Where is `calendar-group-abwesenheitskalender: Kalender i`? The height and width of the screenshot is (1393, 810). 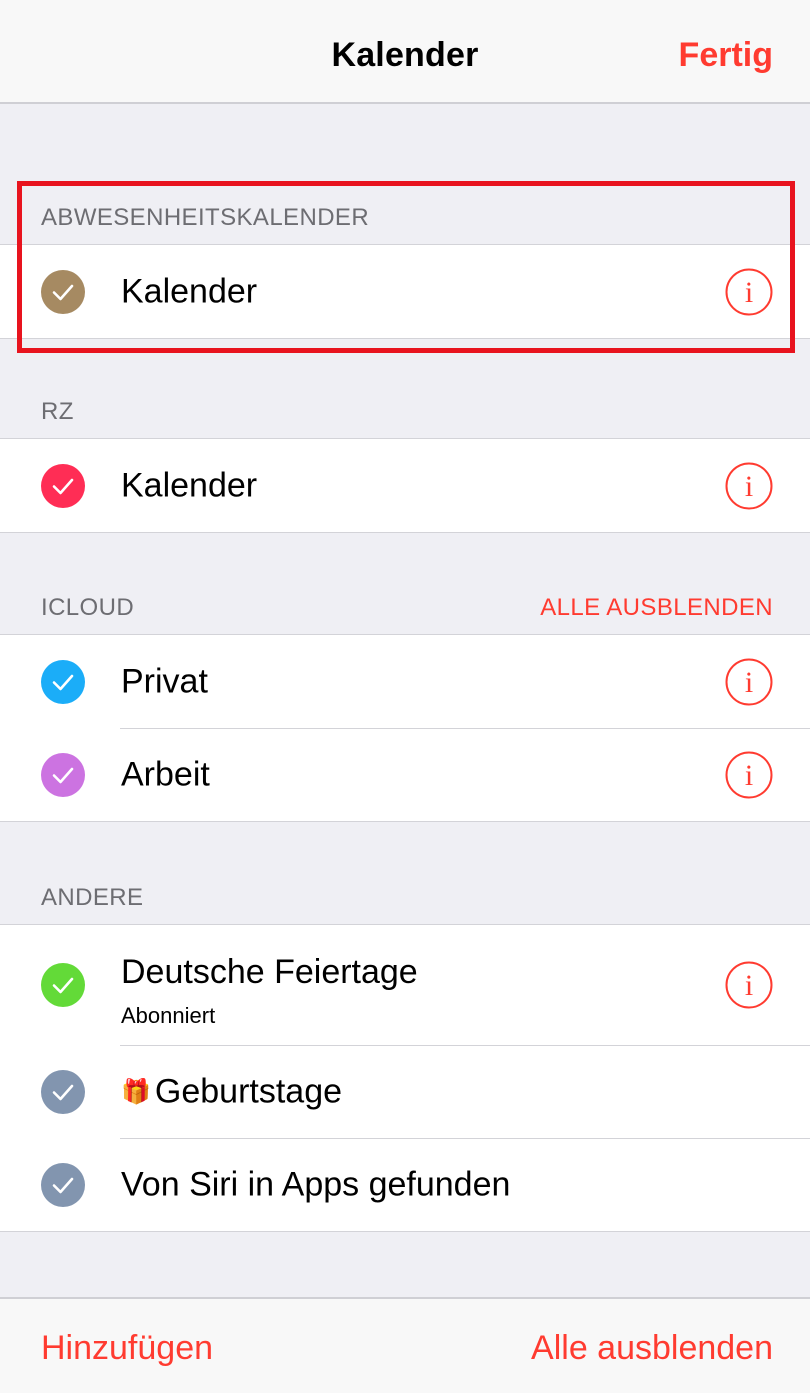 calendar-group-abwesenheitskalender: Kalender i is located at coordinates (405, 291).